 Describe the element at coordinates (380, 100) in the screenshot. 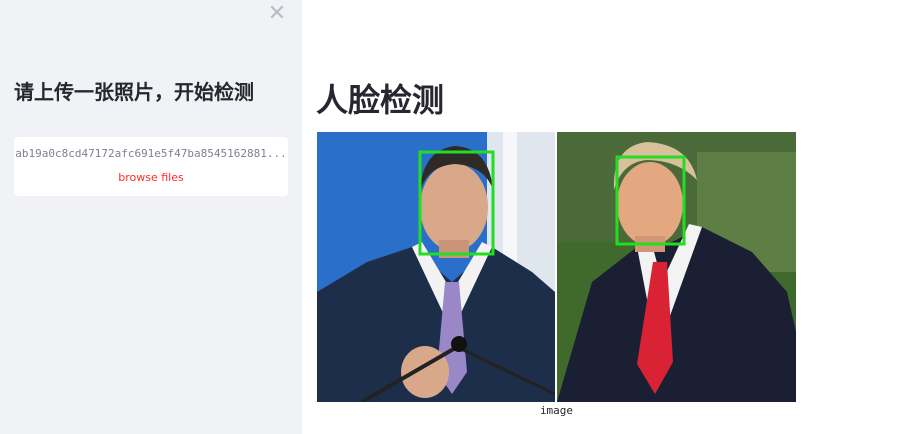

I see `page-title: 人脸检测` at that location.